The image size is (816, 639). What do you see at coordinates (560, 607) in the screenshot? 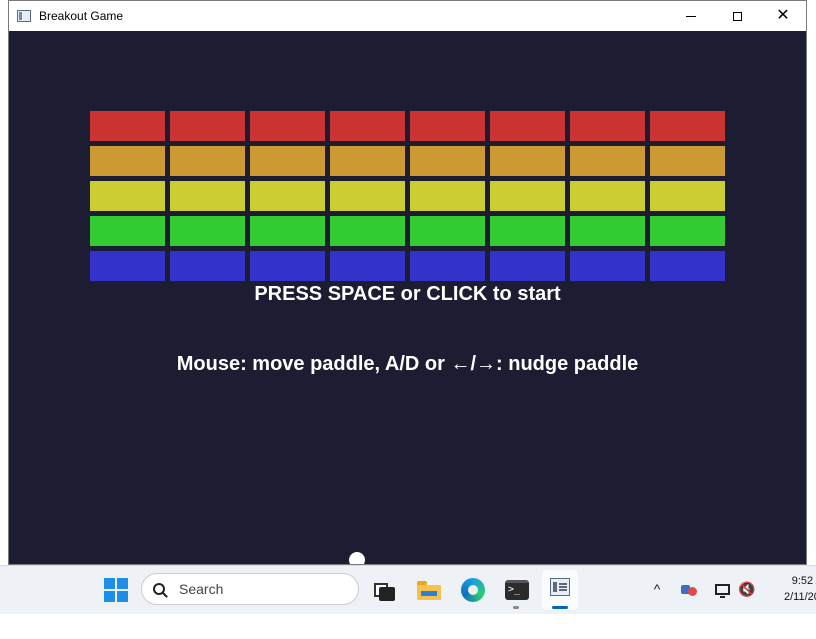
I see `active-app-indicator` at bounding box center [560, 607].